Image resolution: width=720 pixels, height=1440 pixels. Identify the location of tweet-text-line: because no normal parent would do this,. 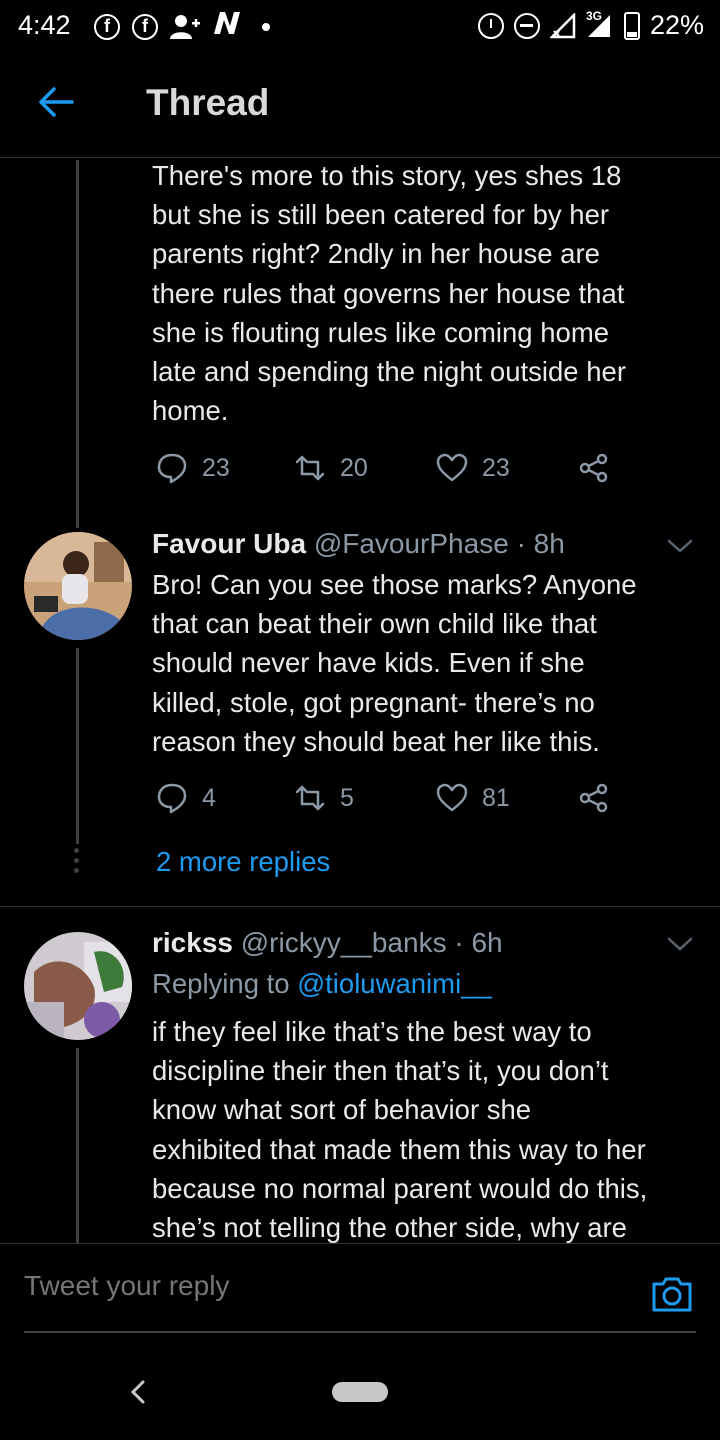
(400, 1188).